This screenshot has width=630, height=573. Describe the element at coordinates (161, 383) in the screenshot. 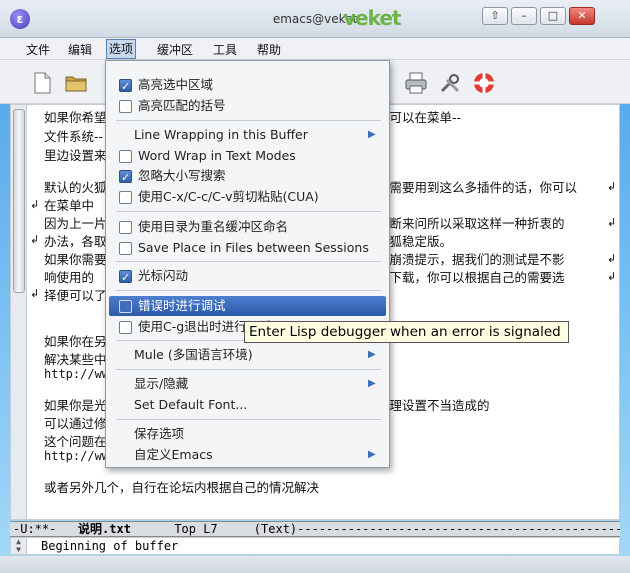

I see `menu-item-label: 显示/隐藏` at that location.